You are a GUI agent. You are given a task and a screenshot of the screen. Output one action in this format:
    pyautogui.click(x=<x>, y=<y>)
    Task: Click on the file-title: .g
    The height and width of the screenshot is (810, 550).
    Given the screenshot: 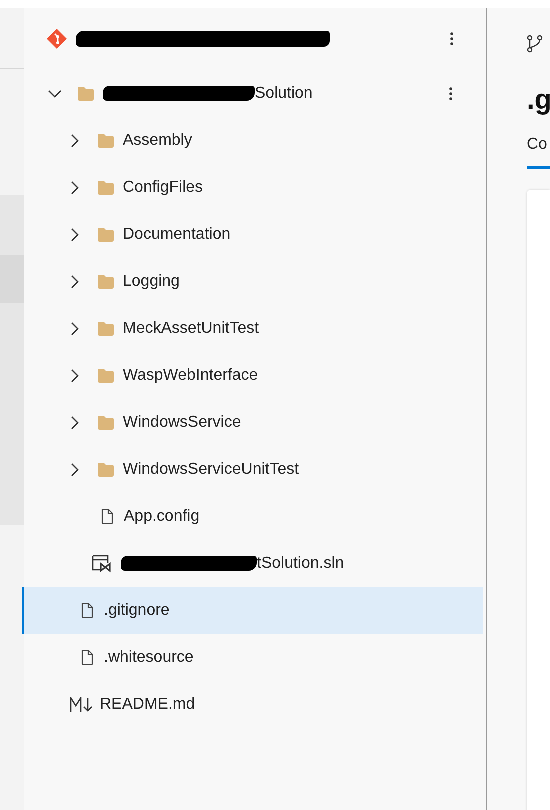 What is the action you would take?
    pyautogui.click(x=538, y=100)
    